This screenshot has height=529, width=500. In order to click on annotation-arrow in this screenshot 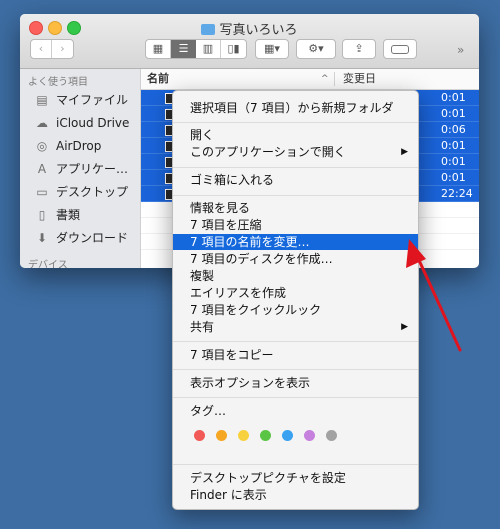, I will do `click(434, 295)`.